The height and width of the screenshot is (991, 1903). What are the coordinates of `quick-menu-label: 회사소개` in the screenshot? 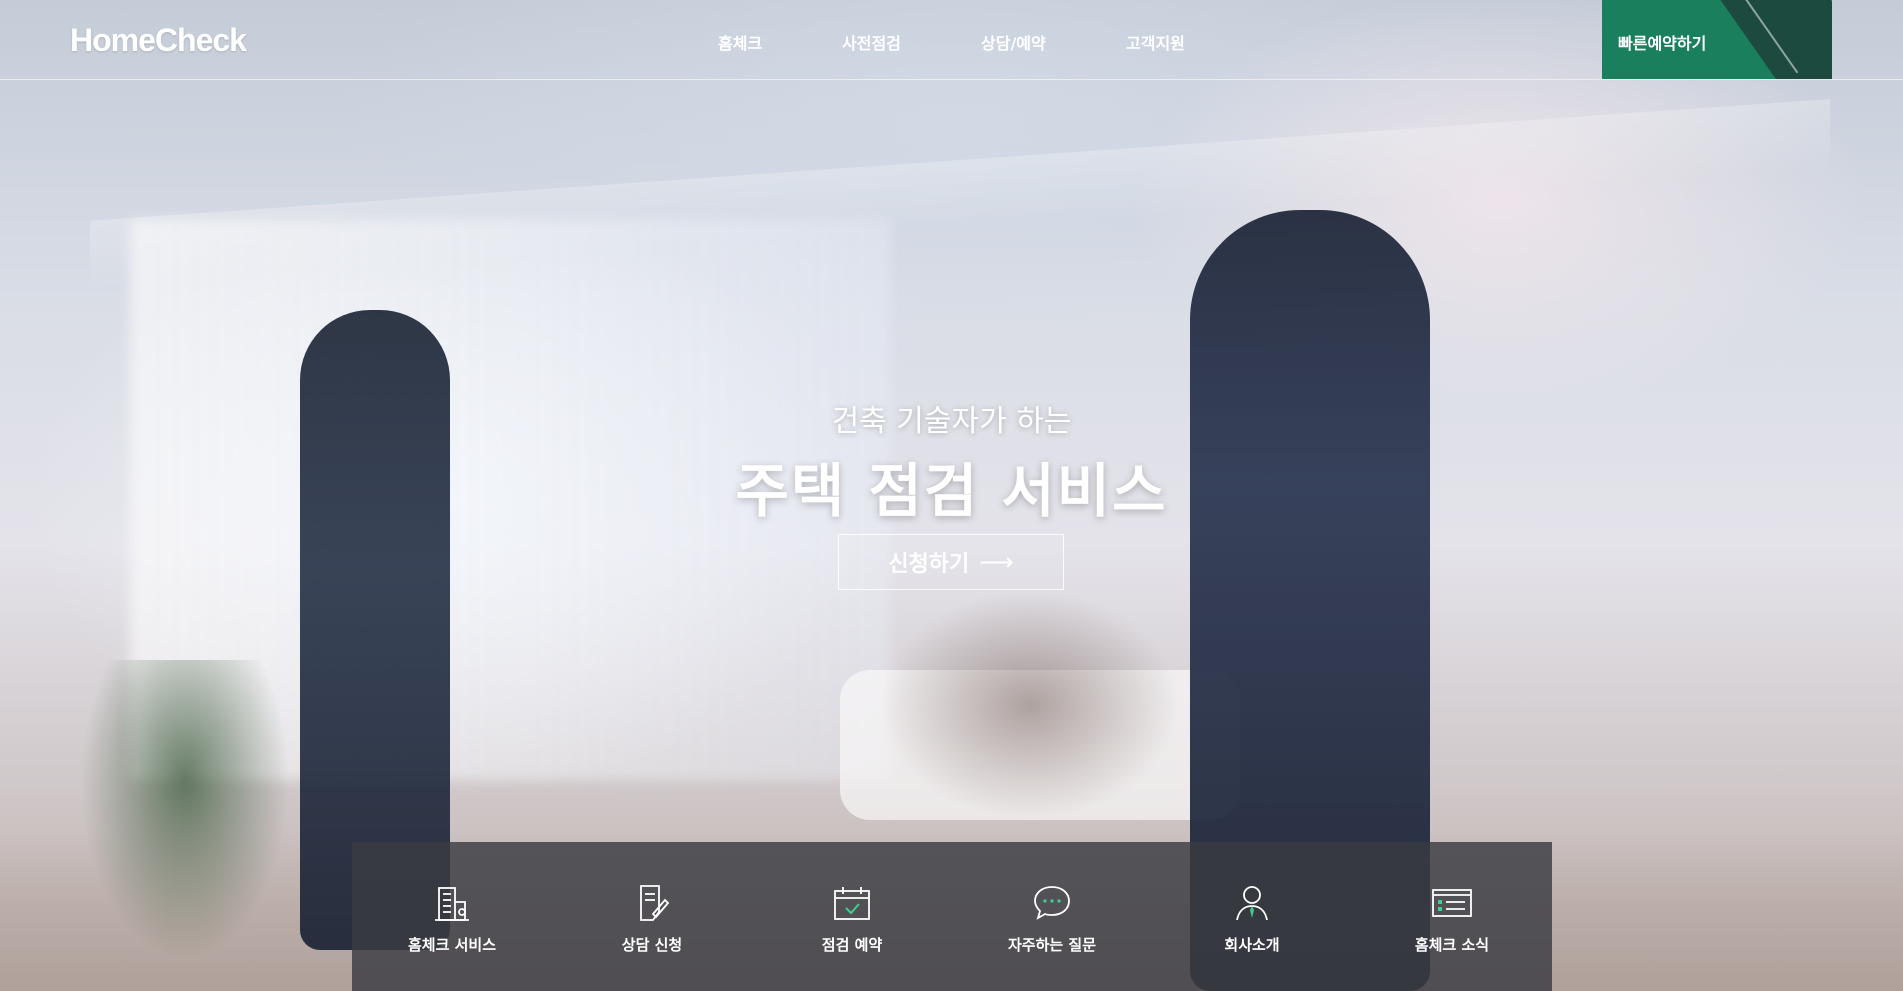 It's located at (1252, 945).